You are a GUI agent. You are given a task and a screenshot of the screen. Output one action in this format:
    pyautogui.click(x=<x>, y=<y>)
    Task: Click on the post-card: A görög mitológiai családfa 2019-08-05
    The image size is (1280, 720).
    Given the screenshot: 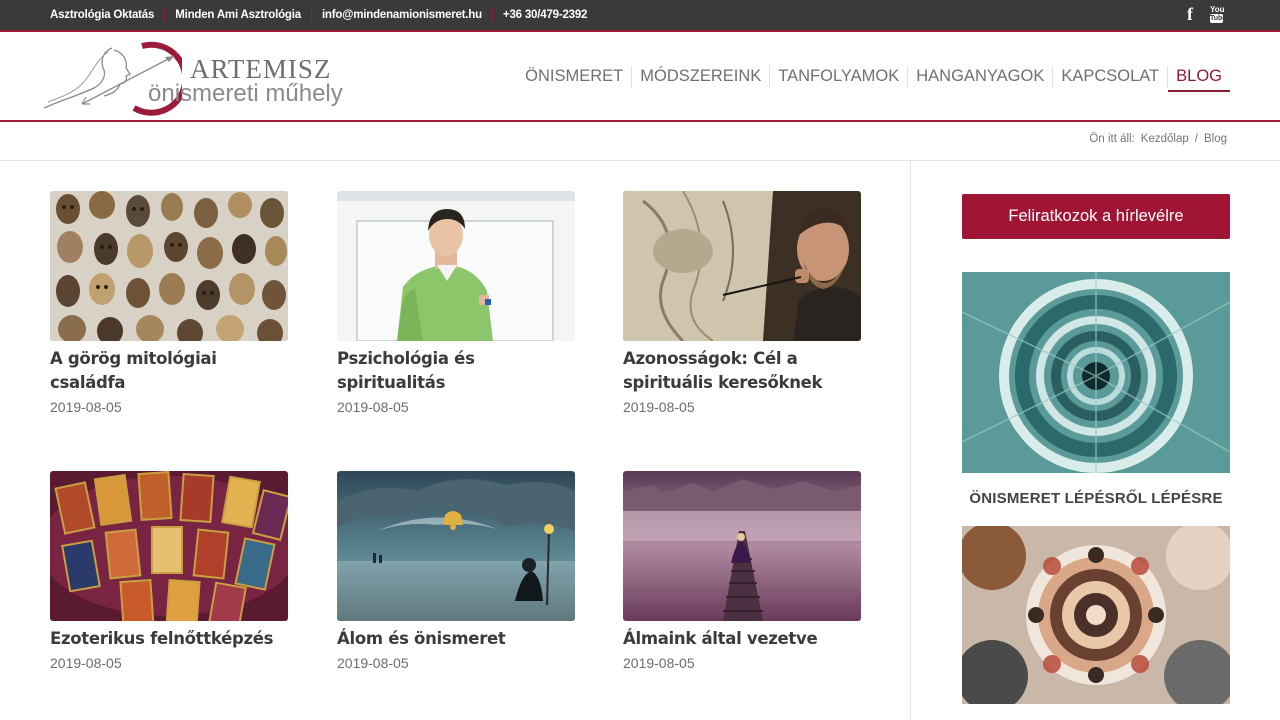 What is the action you would take?
    pyautogui.click(x=169, y=303)
    